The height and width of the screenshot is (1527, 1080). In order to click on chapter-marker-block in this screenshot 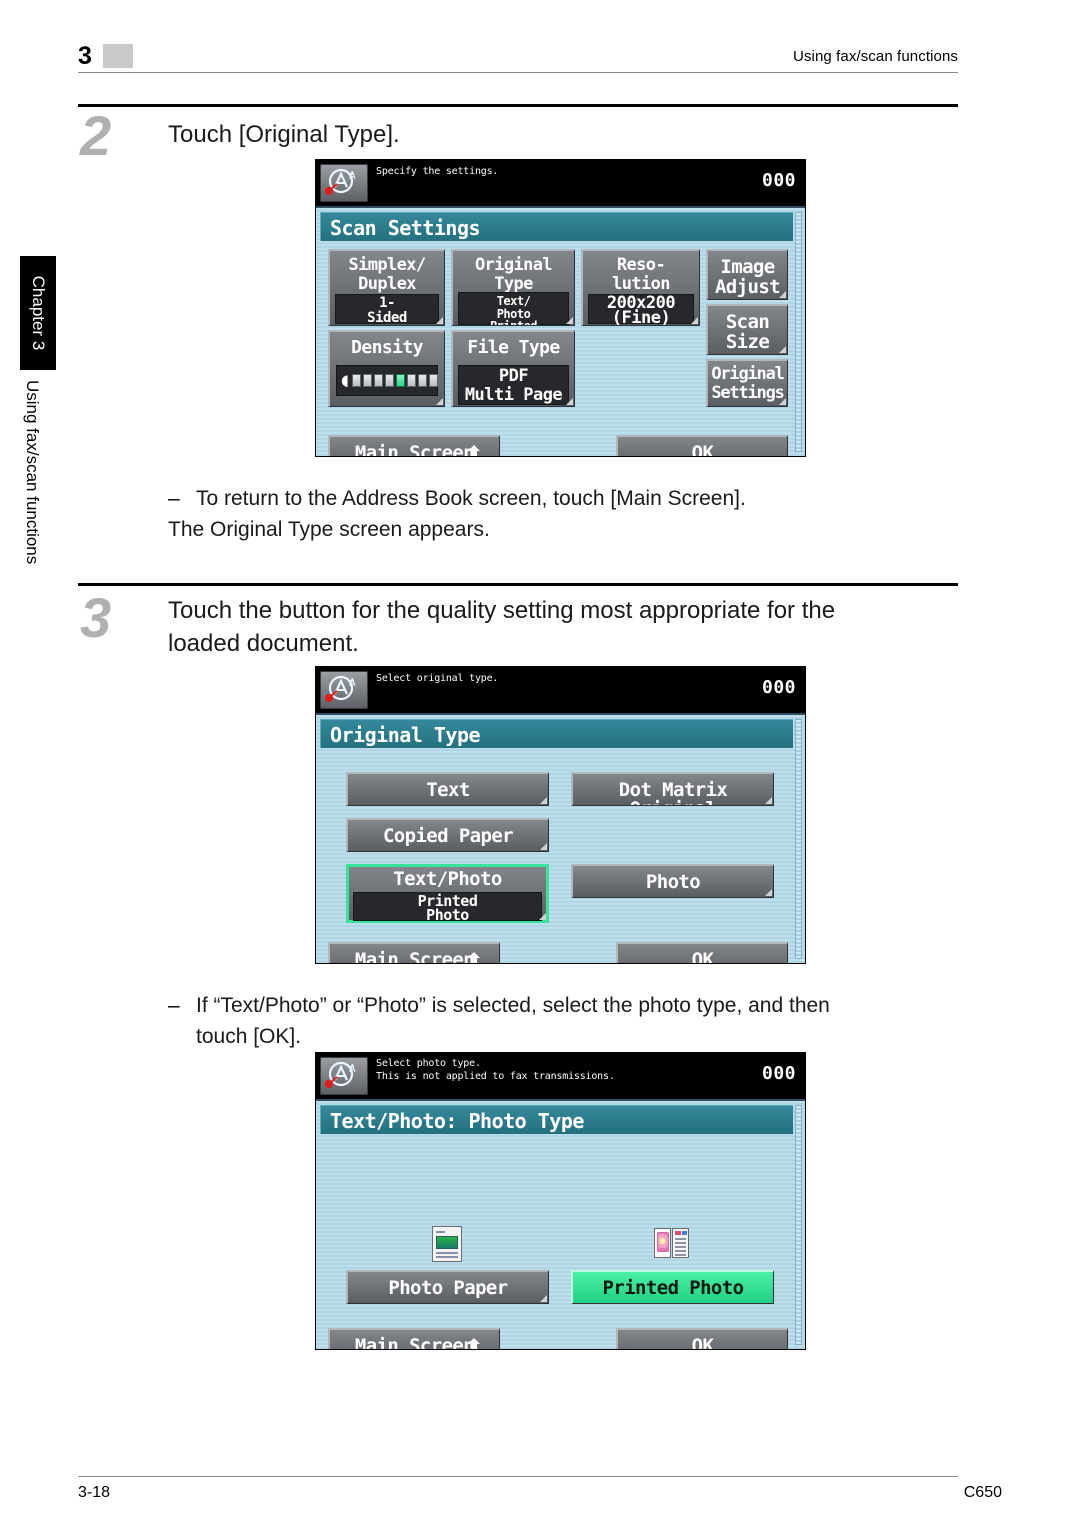, I will do `click(118, 56)`.